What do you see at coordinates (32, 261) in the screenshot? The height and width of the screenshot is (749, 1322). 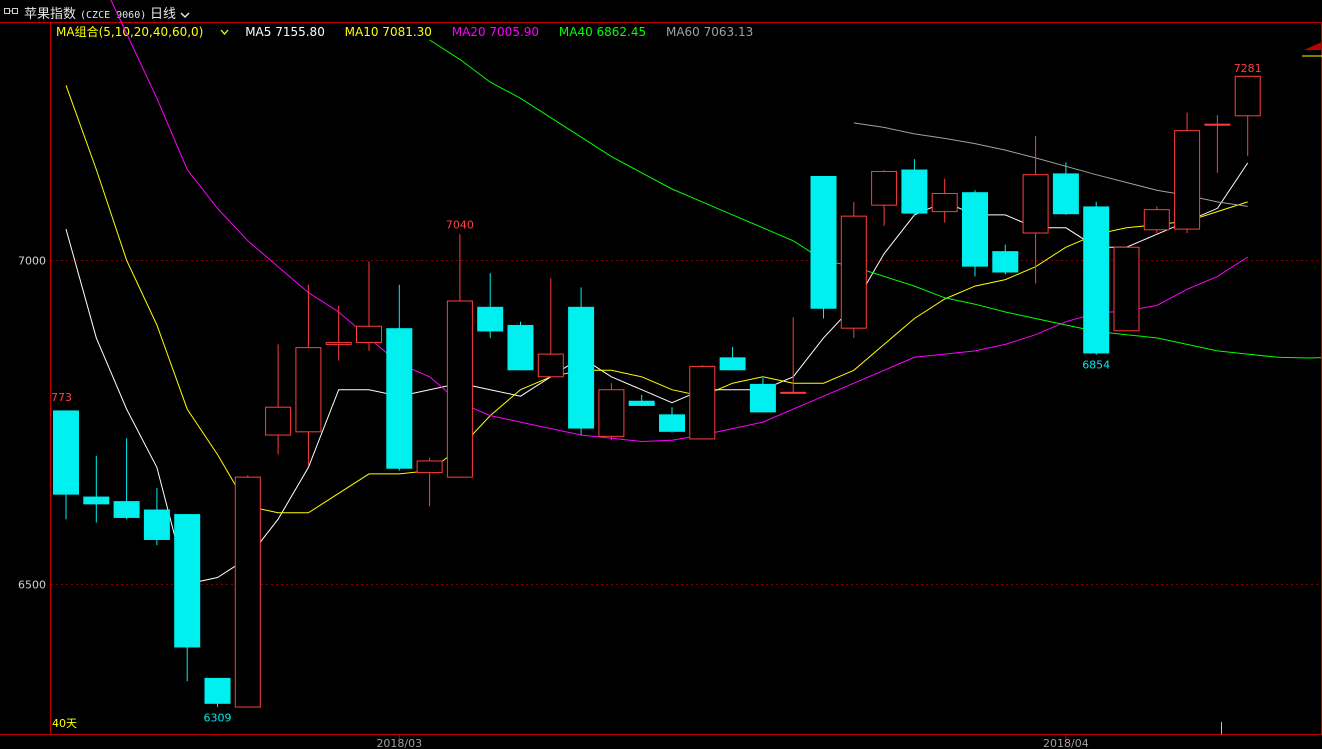 I see `y-tick-label: 7000` at bounding box center [32, 261].